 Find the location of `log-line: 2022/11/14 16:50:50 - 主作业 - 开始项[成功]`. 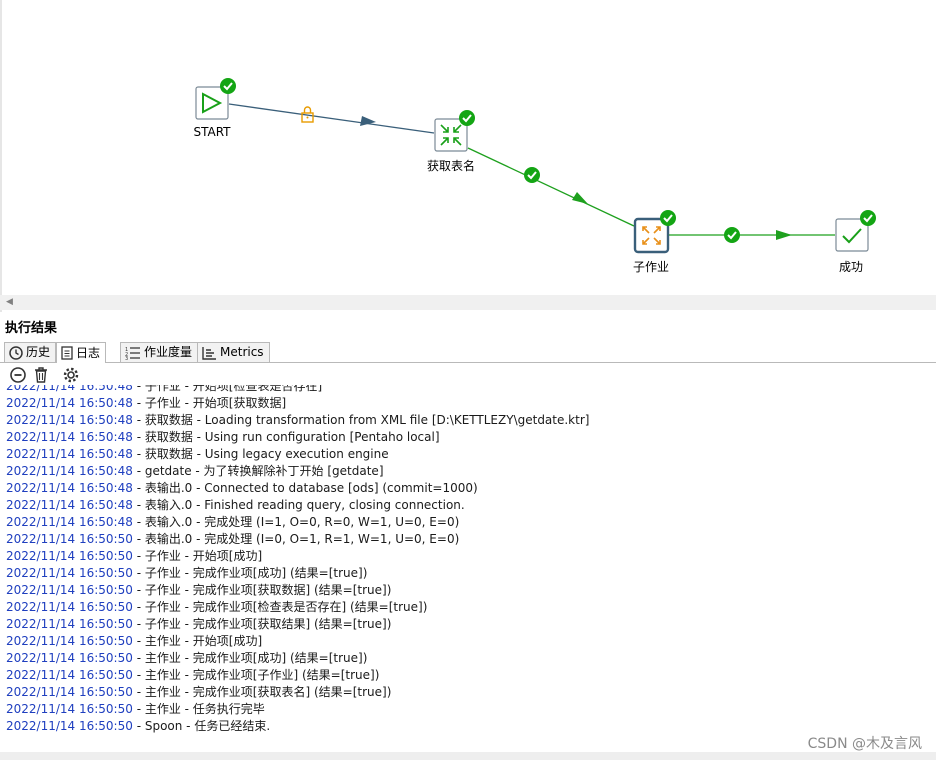

log-line: 2022/11/14 16:50:50 - 主作业 - 开始项[成功] is located at coordinates (134, 641).